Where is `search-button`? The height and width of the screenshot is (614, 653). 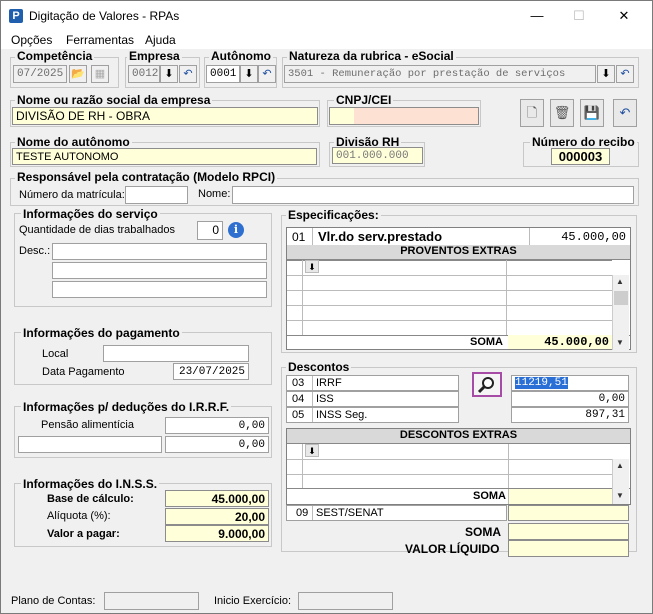 search-button is located at coordinates (487, 384).